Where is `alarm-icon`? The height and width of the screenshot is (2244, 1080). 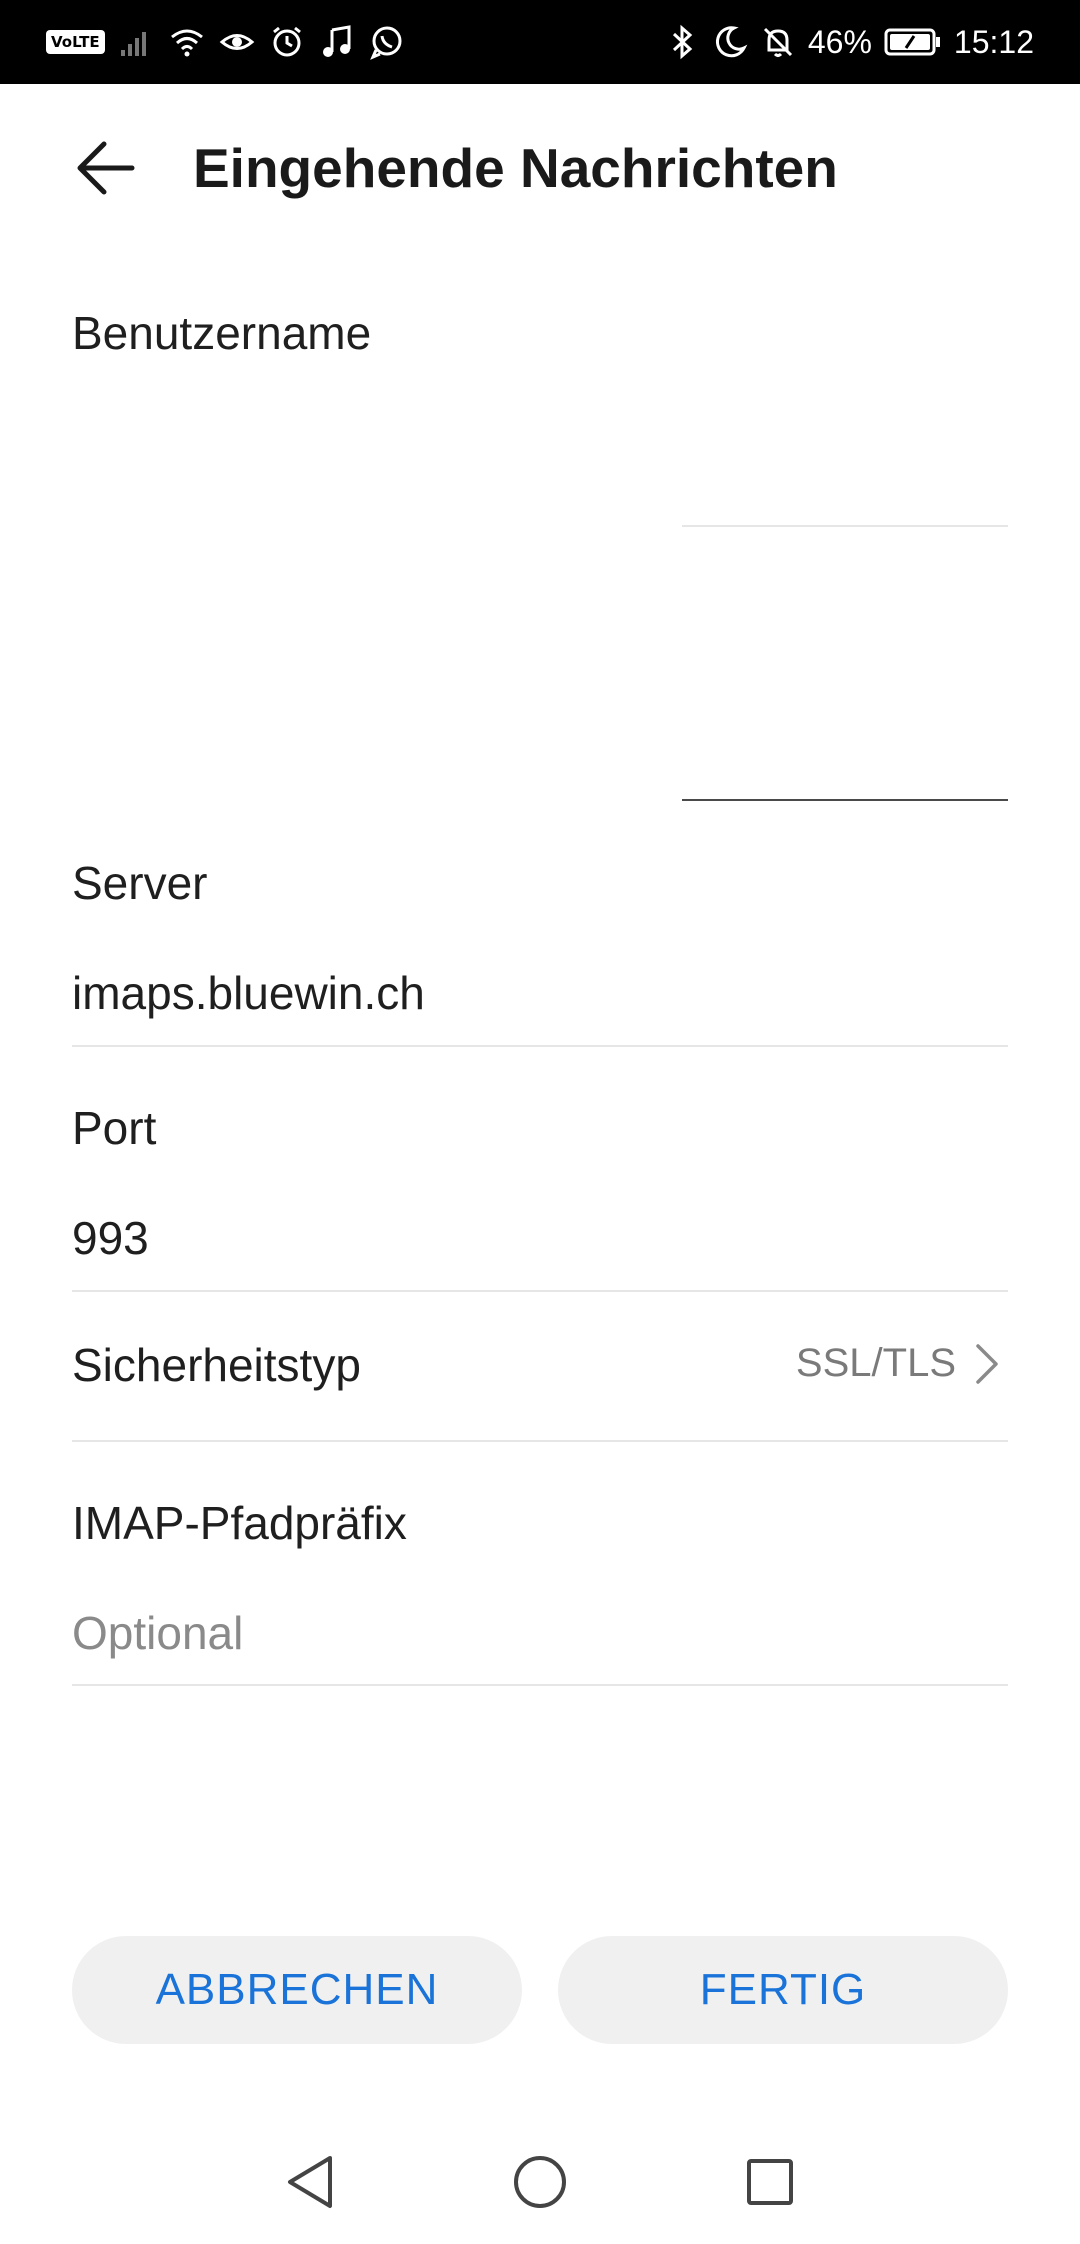
alarm-icon is located at coordinates (286, 41).